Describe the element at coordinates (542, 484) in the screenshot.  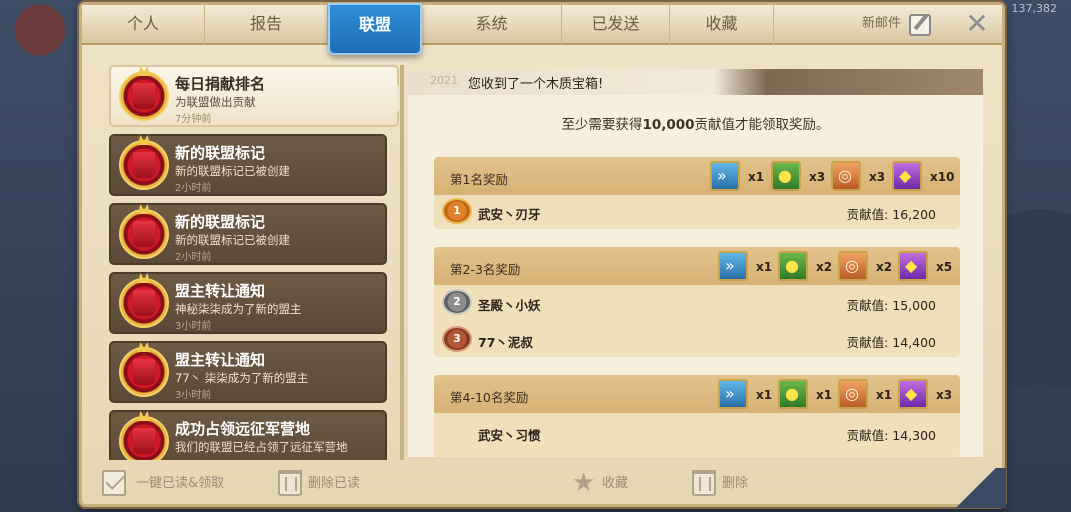
I see `bottom-action-bar: 一键已读&领取 删除已读 ★ 收藏 删除` at that location.